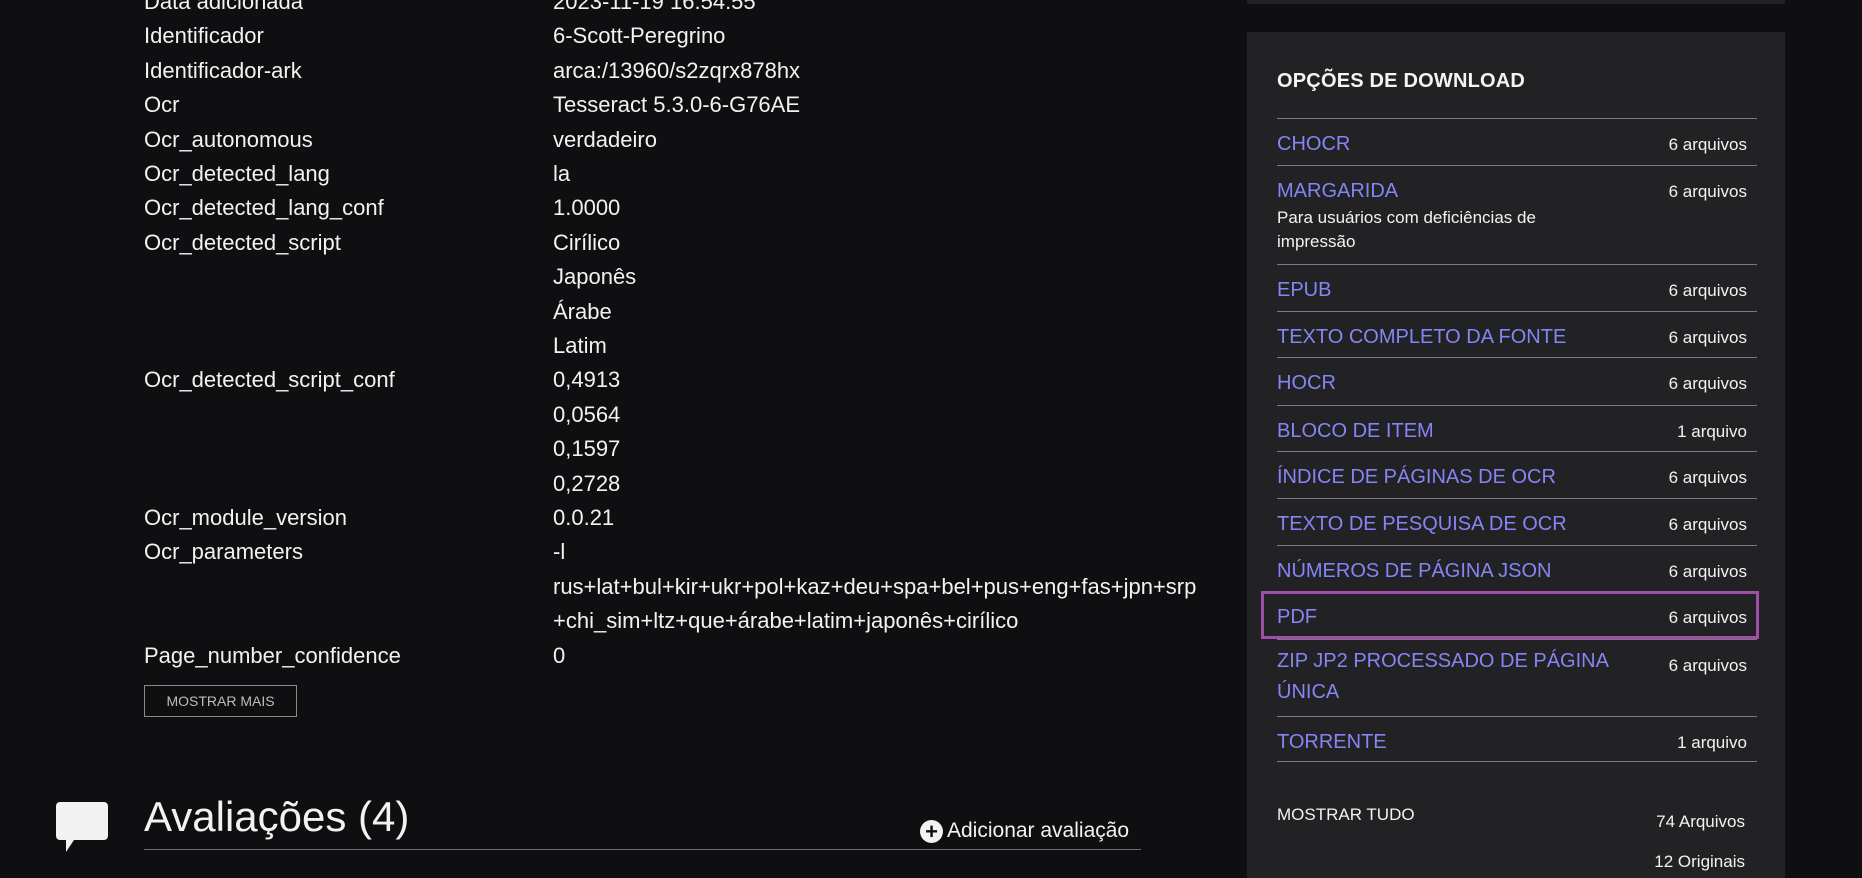  I want to click on top-card, so click(1516, 2).